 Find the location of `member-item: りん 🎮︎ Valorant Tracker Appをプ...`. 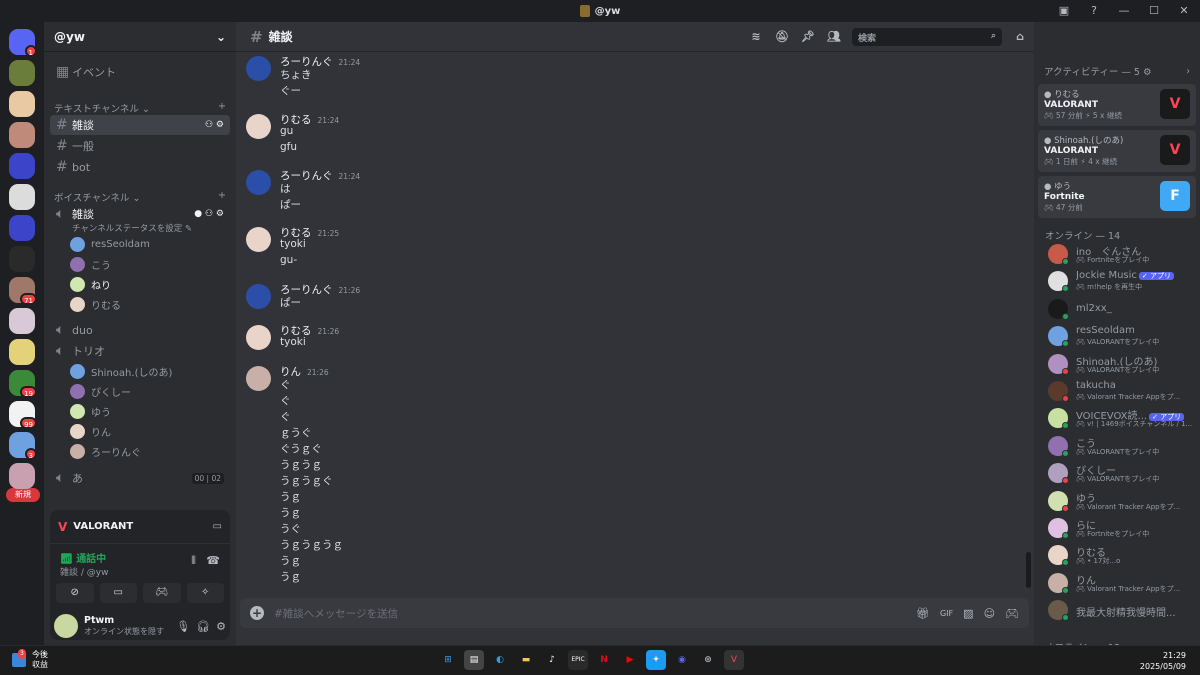

member-item: りん 🎮︎ Valorant Tracker Appをプ... is located at coordinates (1123, 583).